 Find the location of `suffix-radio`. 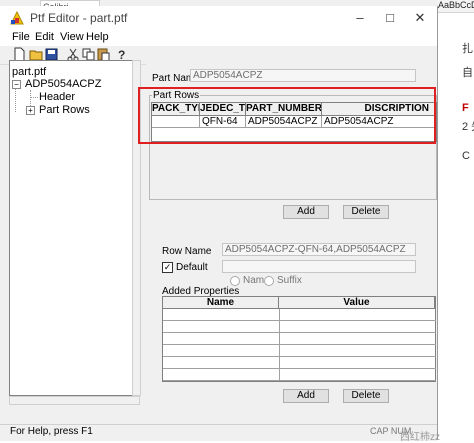

suffix-radio is located at coordinates (269, 281).